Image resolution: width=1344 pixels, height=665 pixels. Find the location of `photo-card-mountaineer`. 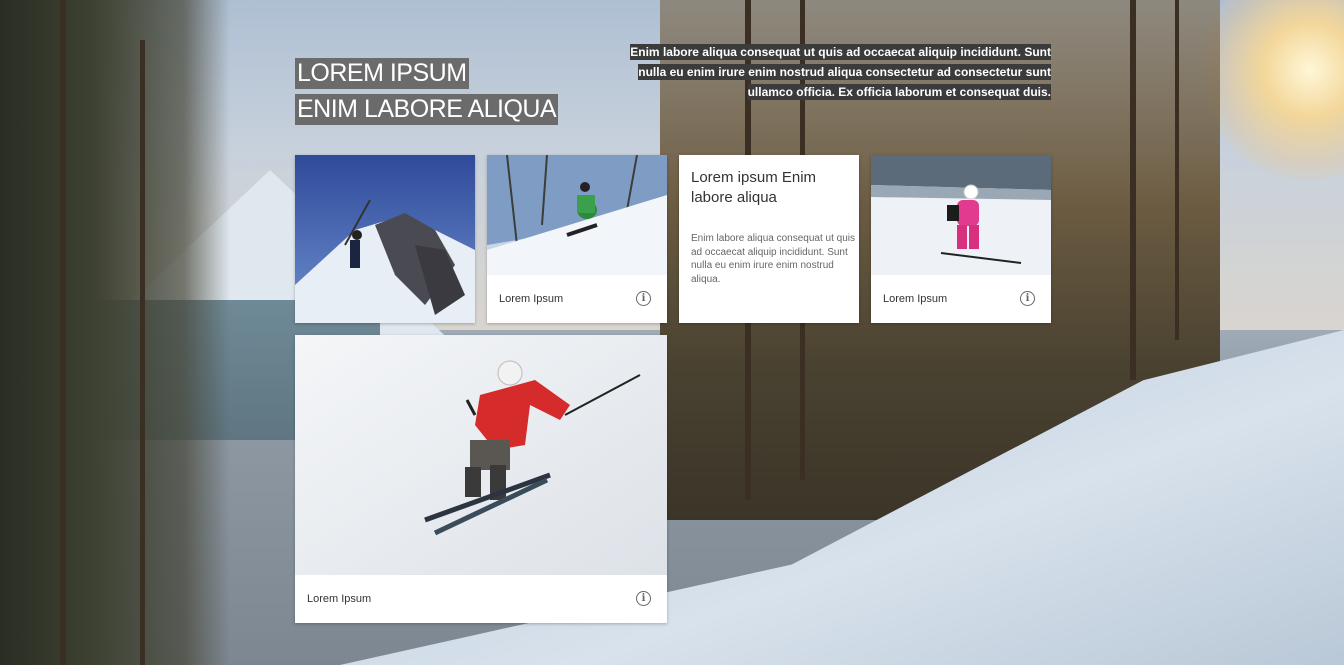

photo-card-mountaineer is located at coordinates (385, 239).